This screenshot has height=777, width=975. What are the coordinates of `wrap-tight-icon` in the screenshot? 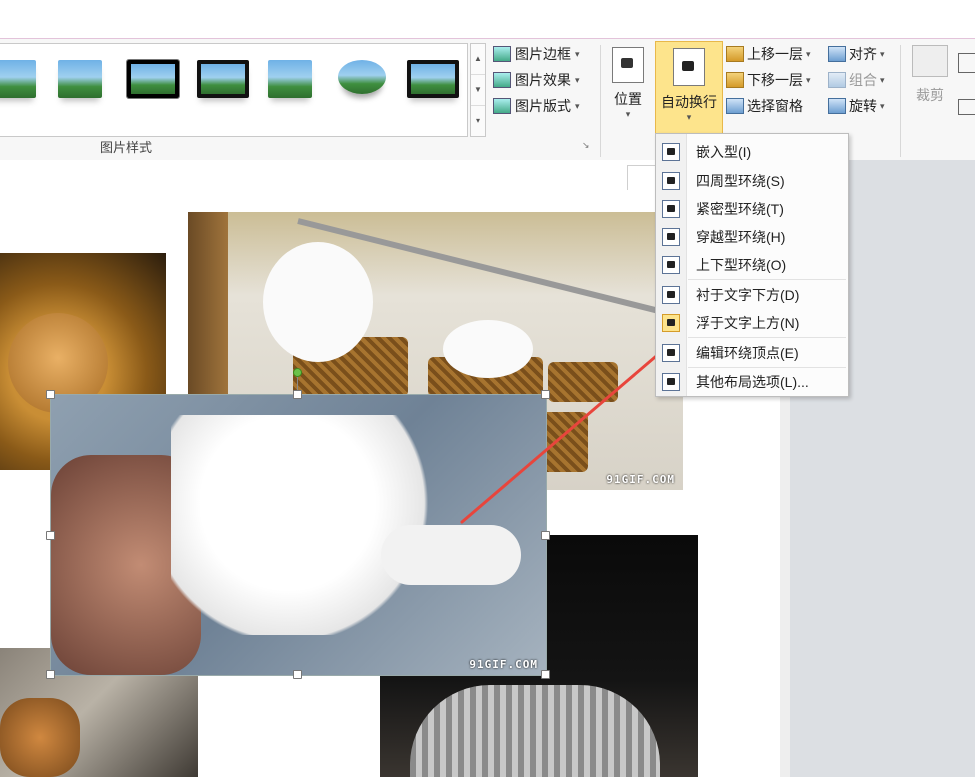 It's located at (671, 208).